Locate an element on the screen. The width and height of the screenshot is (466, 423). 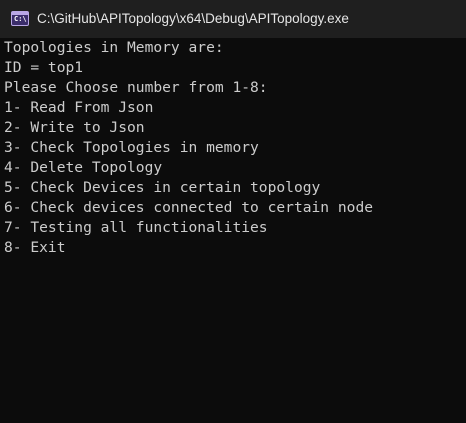
menu-option-exit: 8- Exit is located at coordinates (35, 247).